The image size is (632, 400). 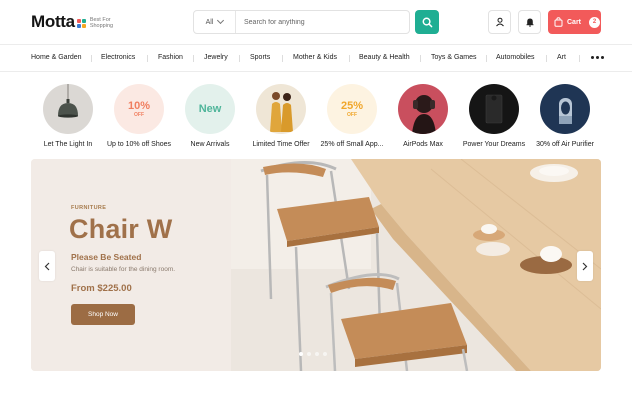 I want to click on category-airpods-max-image, so click(x=423, y=109).